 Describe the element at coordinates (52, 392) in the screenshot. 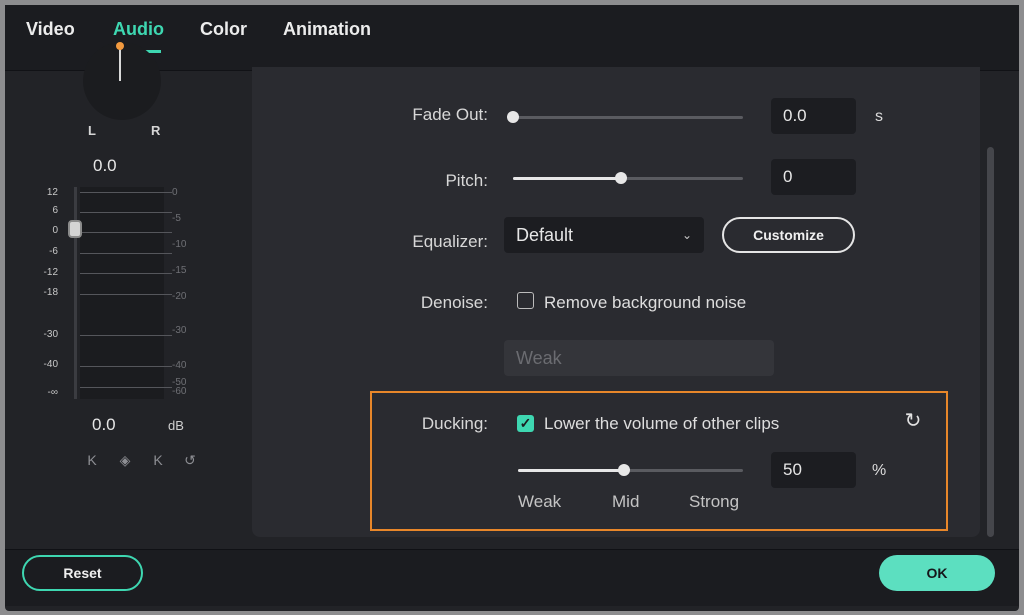

I see `meter-tick-left: -∞` at that location.